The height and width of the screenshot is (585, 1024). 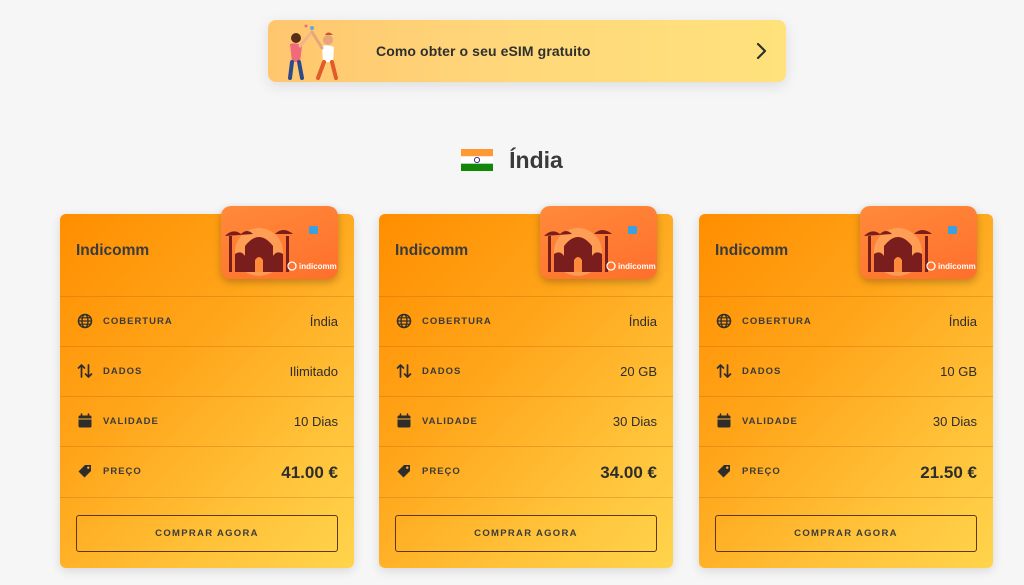 I want to click on banner-title: Como obter o seu eSIM gratuito, so click(x=483, y=51).